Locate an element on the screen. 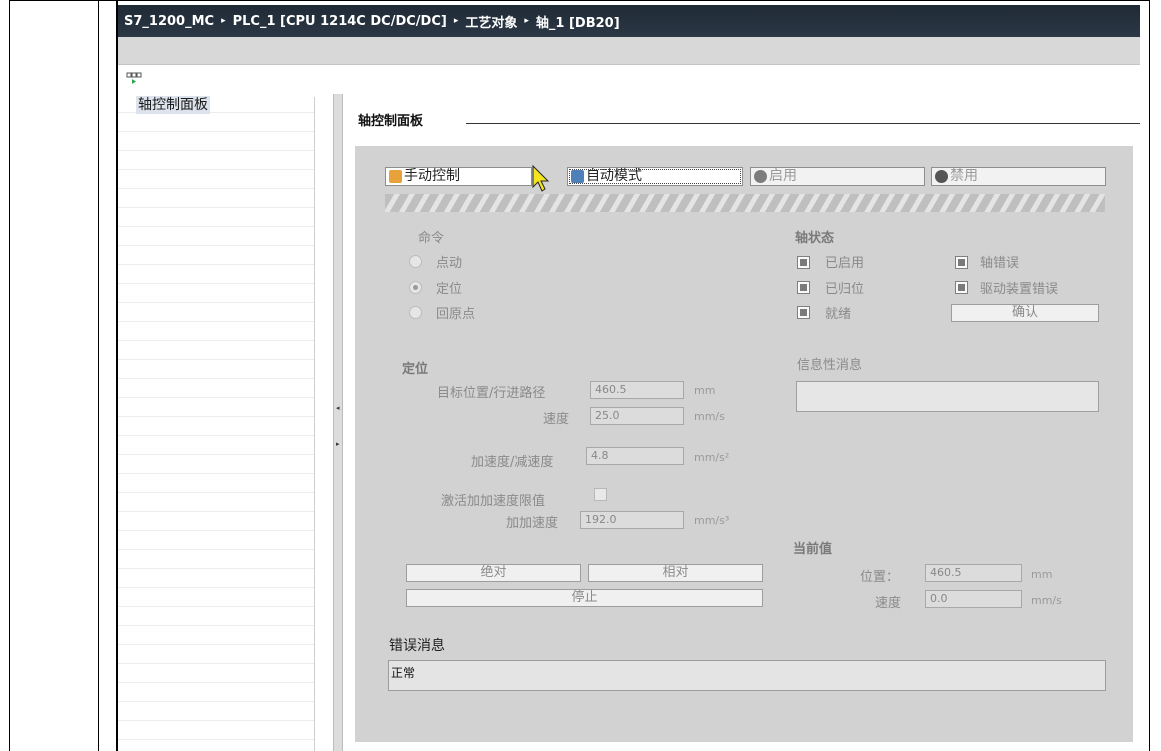  error-messages-box: 正常 is located at coordinates (747, 675).